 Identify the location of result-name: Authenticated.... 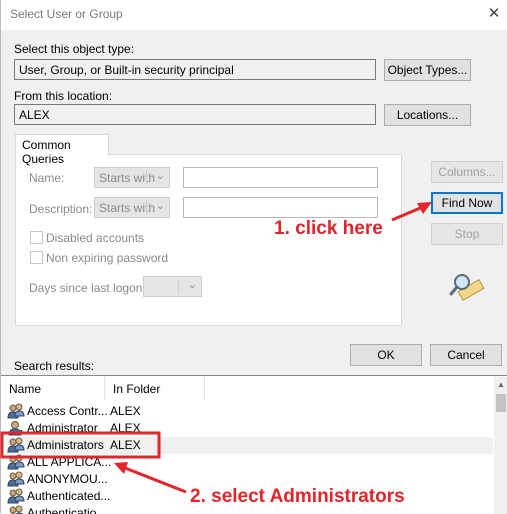
(69, 496).